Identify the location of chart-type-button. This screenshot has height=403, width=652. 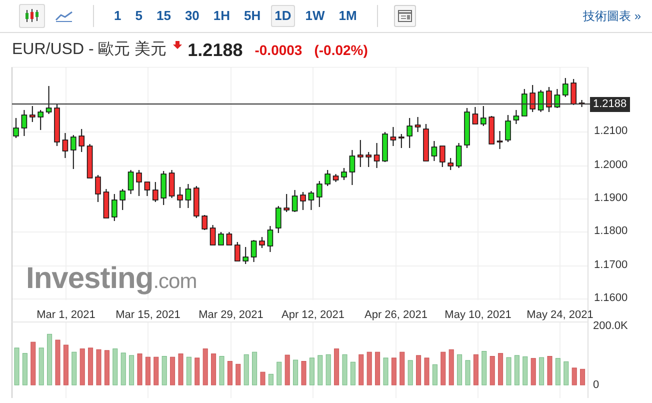
(32, 16).